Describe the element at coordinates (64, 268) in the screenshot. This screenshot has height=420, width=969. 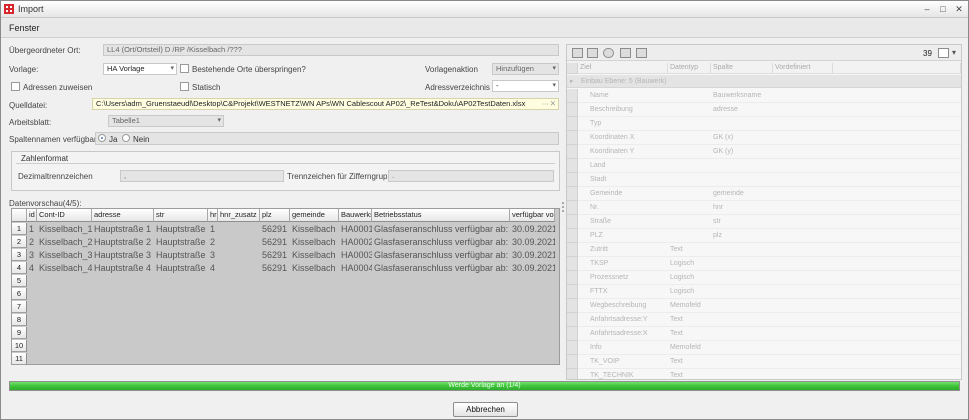
I see `table-cell: Kisselbach_4` at that location.